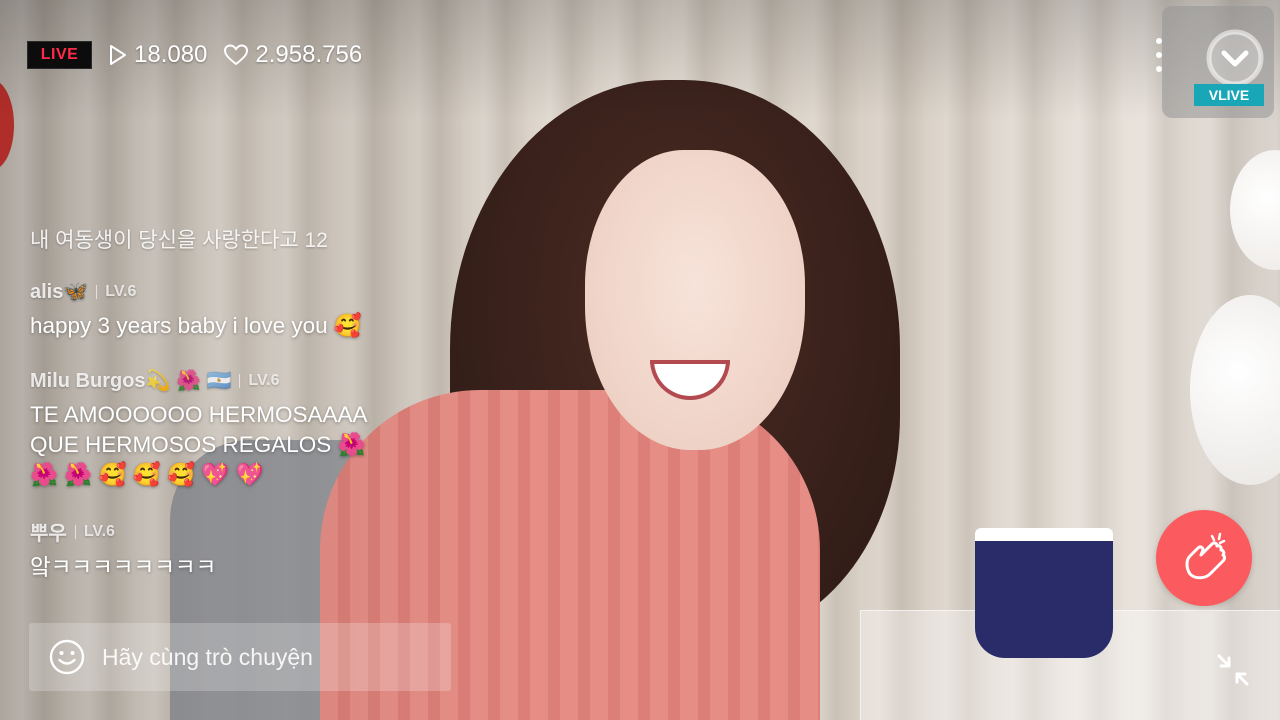  What do you see at coordinates (196, 325) in the screenshot?
I see `chat-message-text: happy 3 years baby i love you 🥰` at bounding box center [196, 325].